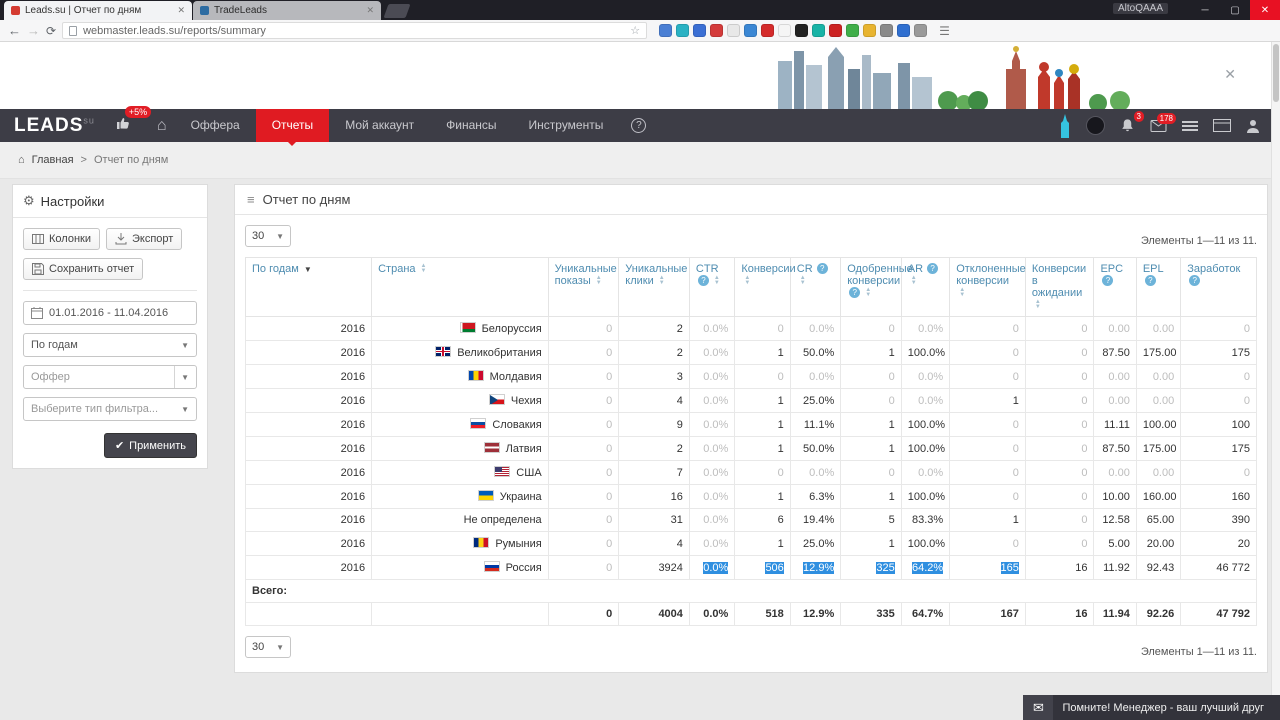 This screenshot has height=720, width=1280. What do you see at coordinates (215, 125) in the screenshot?
I see `nav-item-offers: Оффера` at bounding box center [215, 125].